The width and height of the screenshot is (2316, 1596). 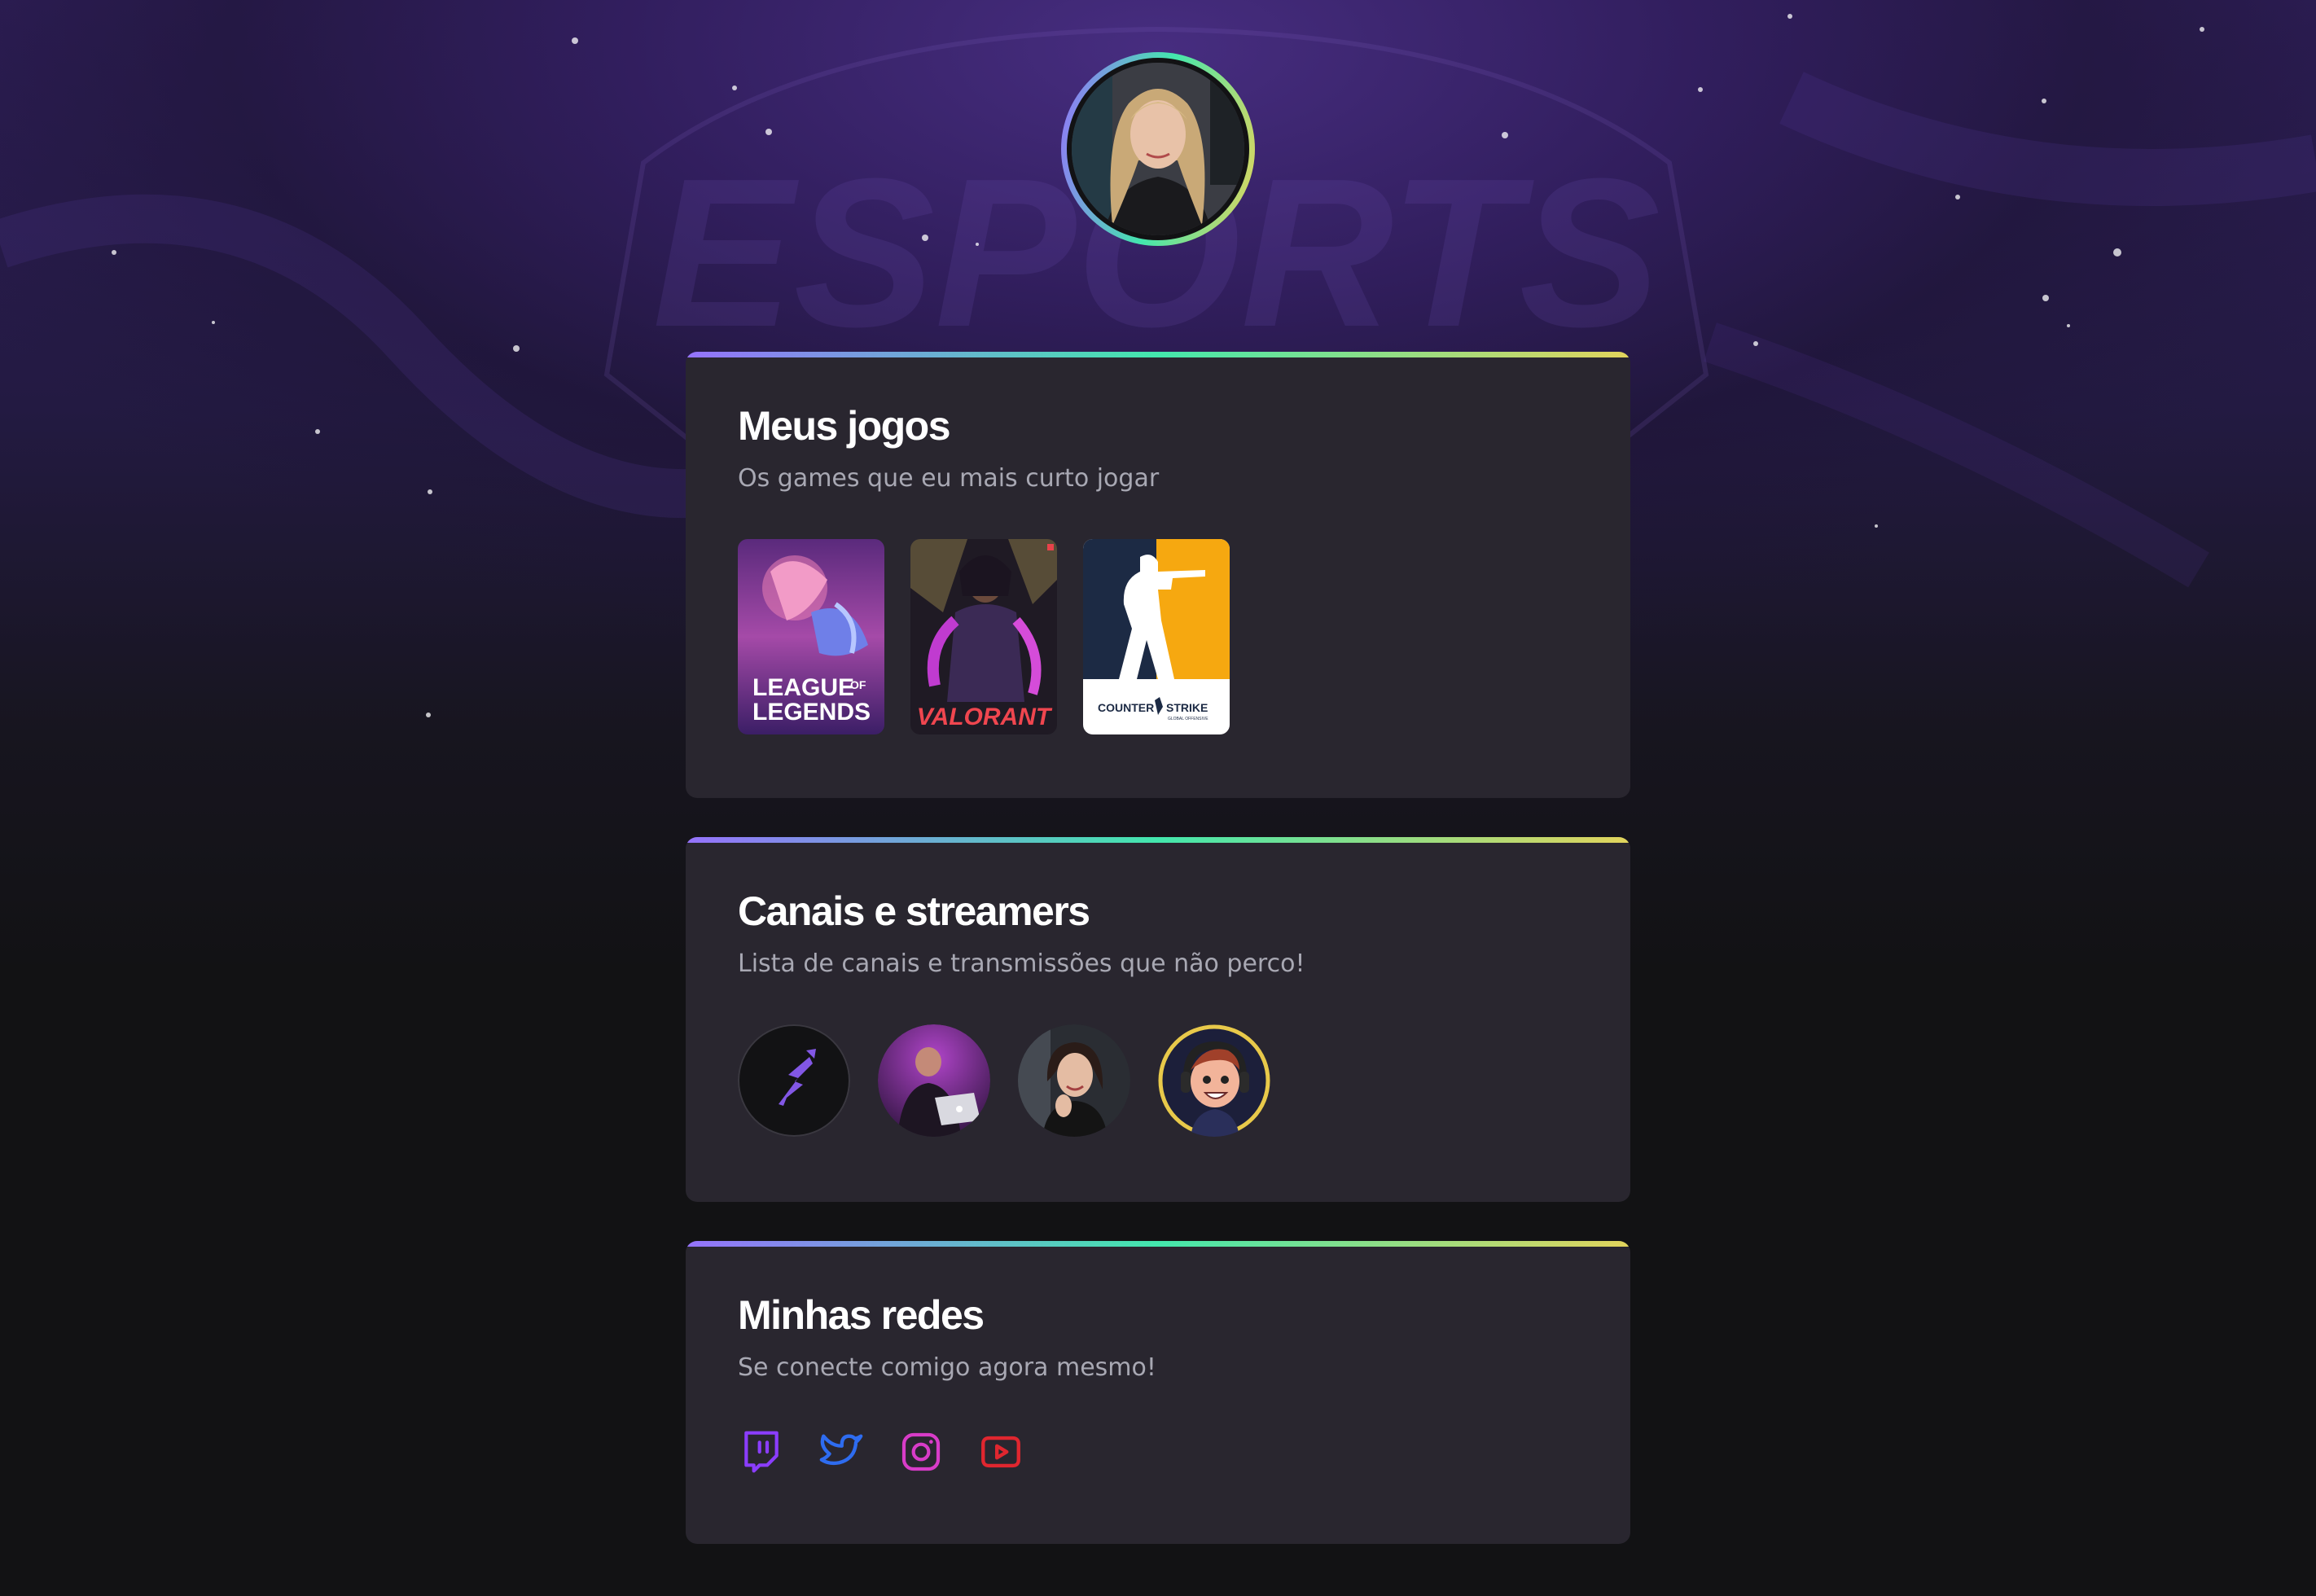 I want to click on twitch-link, so click(x=761, y=1451).